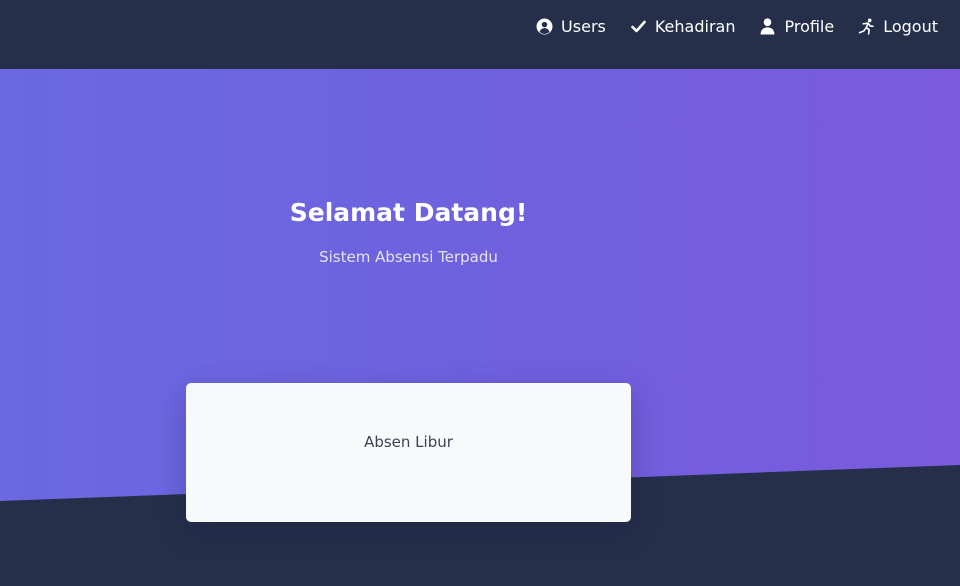  Describe the element at coordinates (809, 26) in the screenshot. I see `nav-item-profile-label: Profile` at that location.